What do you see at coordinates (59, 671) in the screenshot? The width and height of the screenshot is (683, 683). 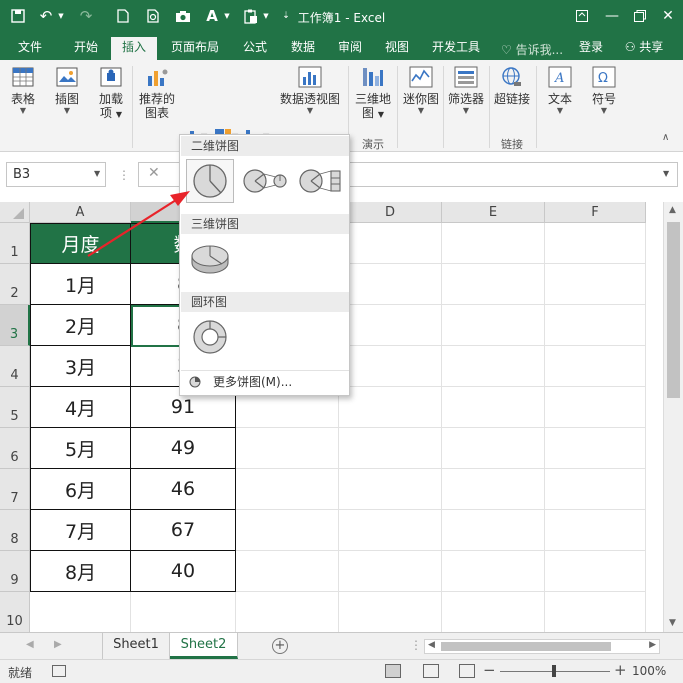 I see `macro-recording-icon` at bounding box center [59, 671].